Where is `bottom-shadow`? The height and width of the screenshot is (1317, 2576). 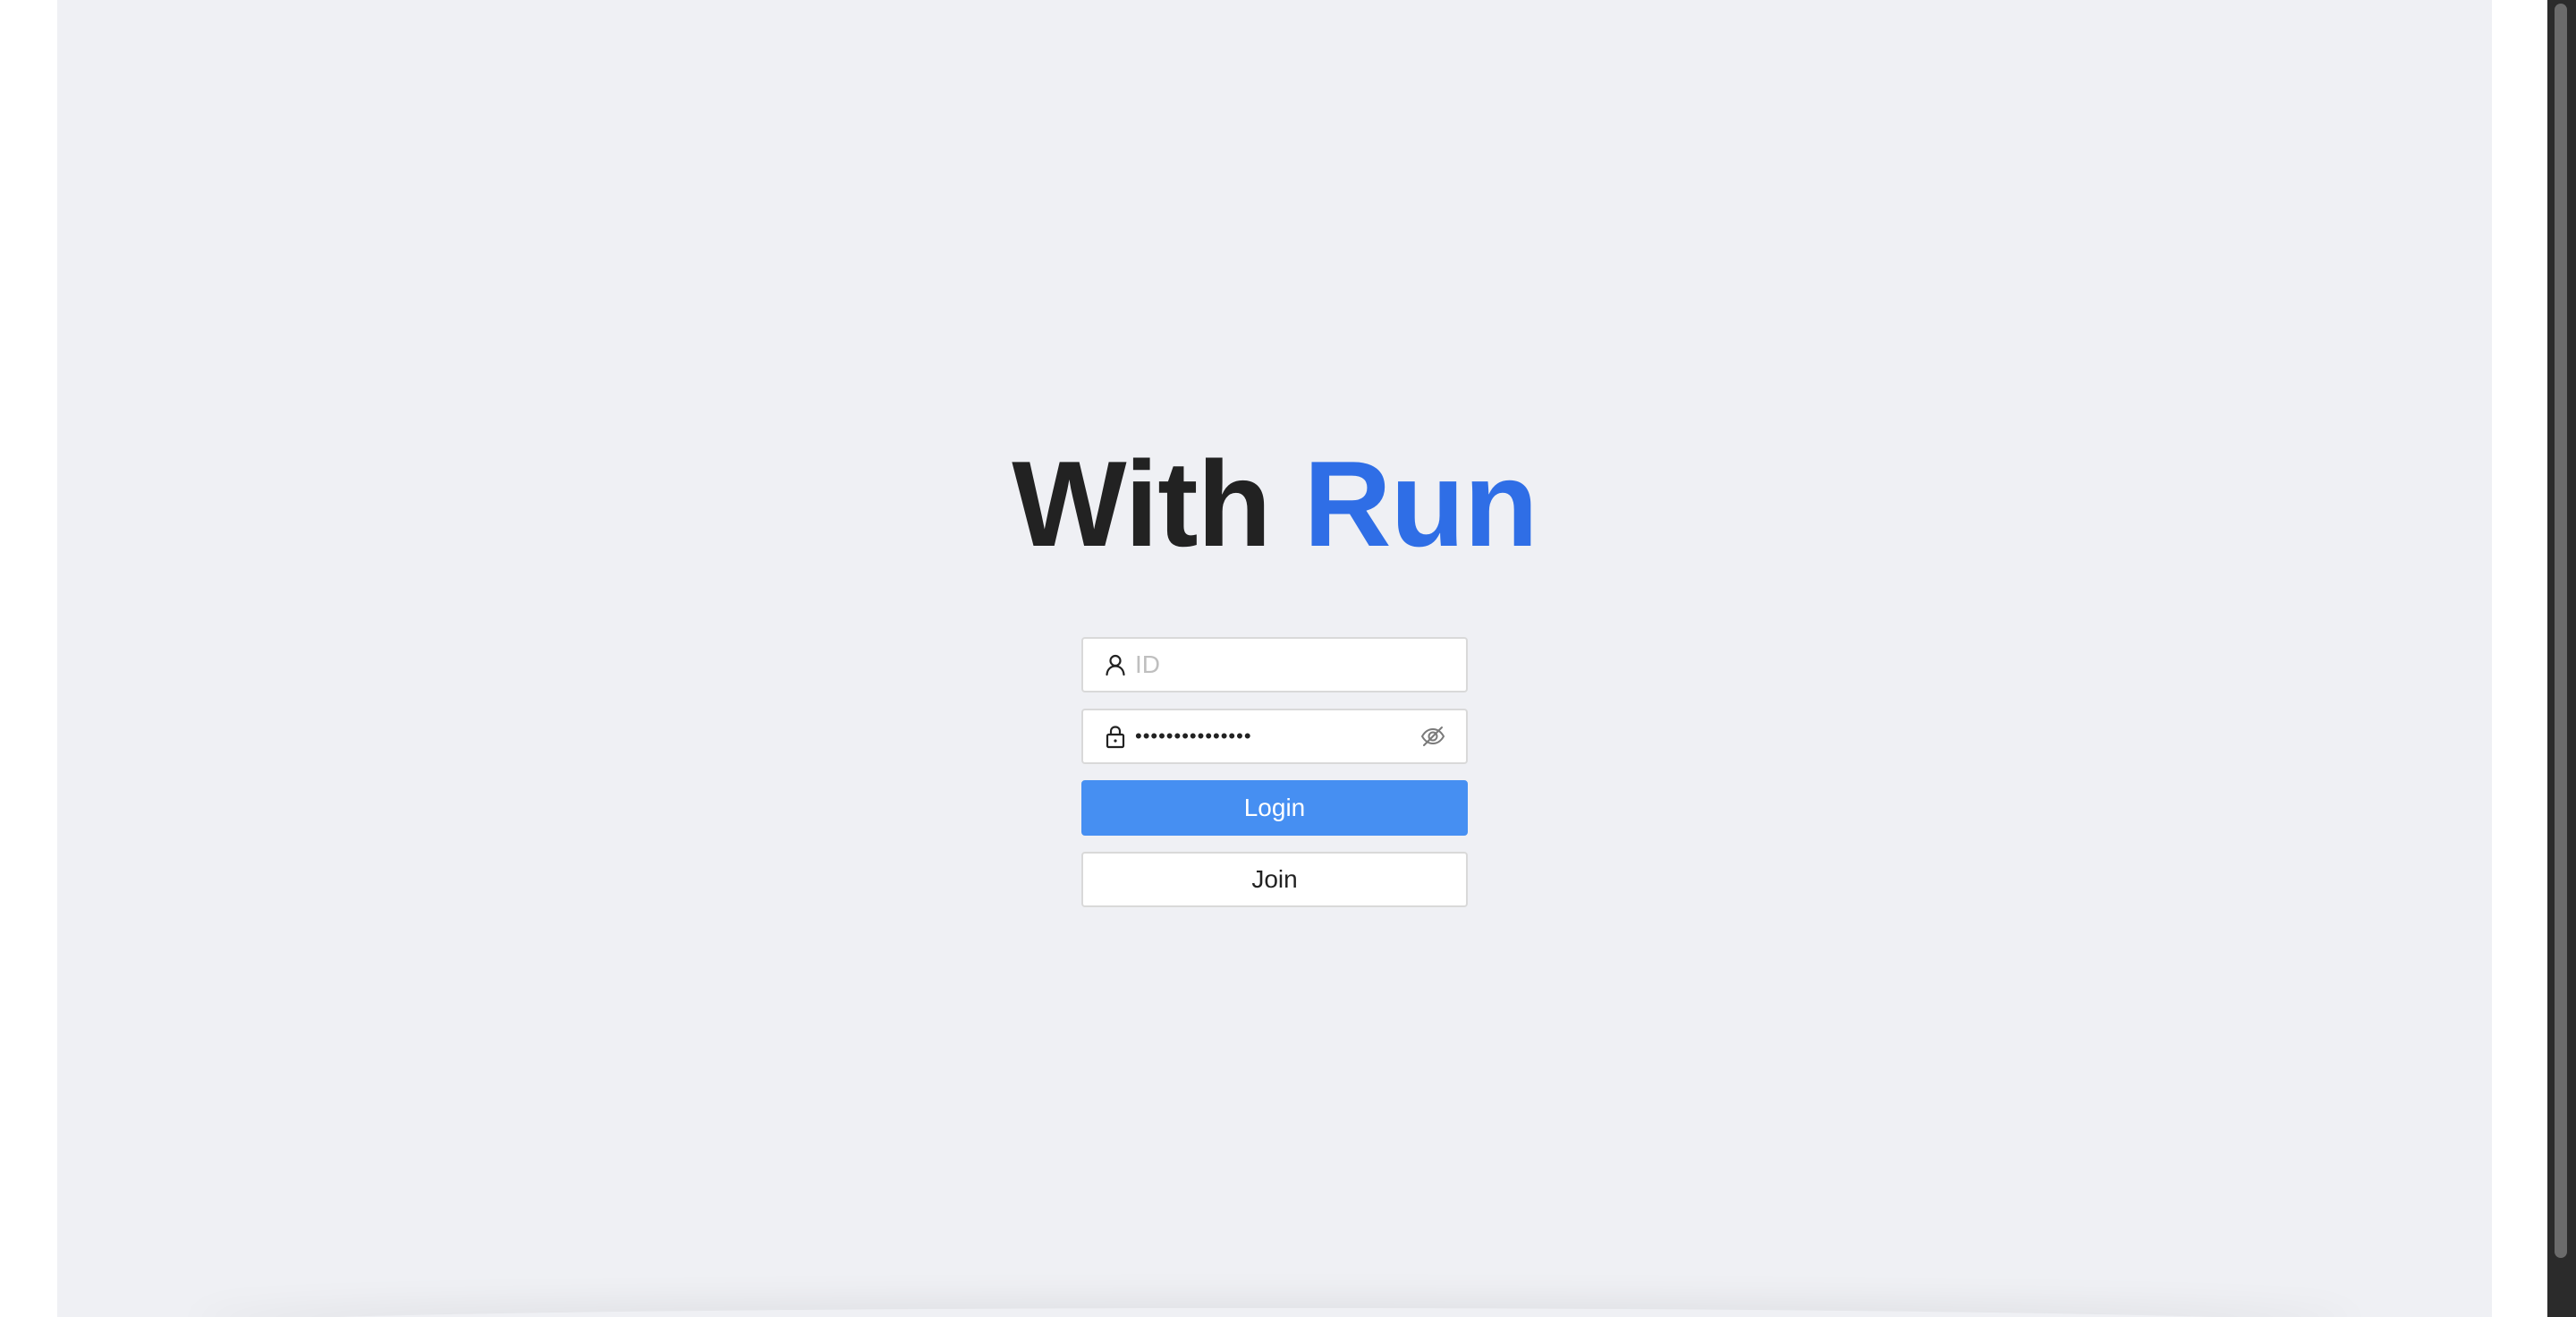 bottom-shadow is located at coordinates (1274, 1312).